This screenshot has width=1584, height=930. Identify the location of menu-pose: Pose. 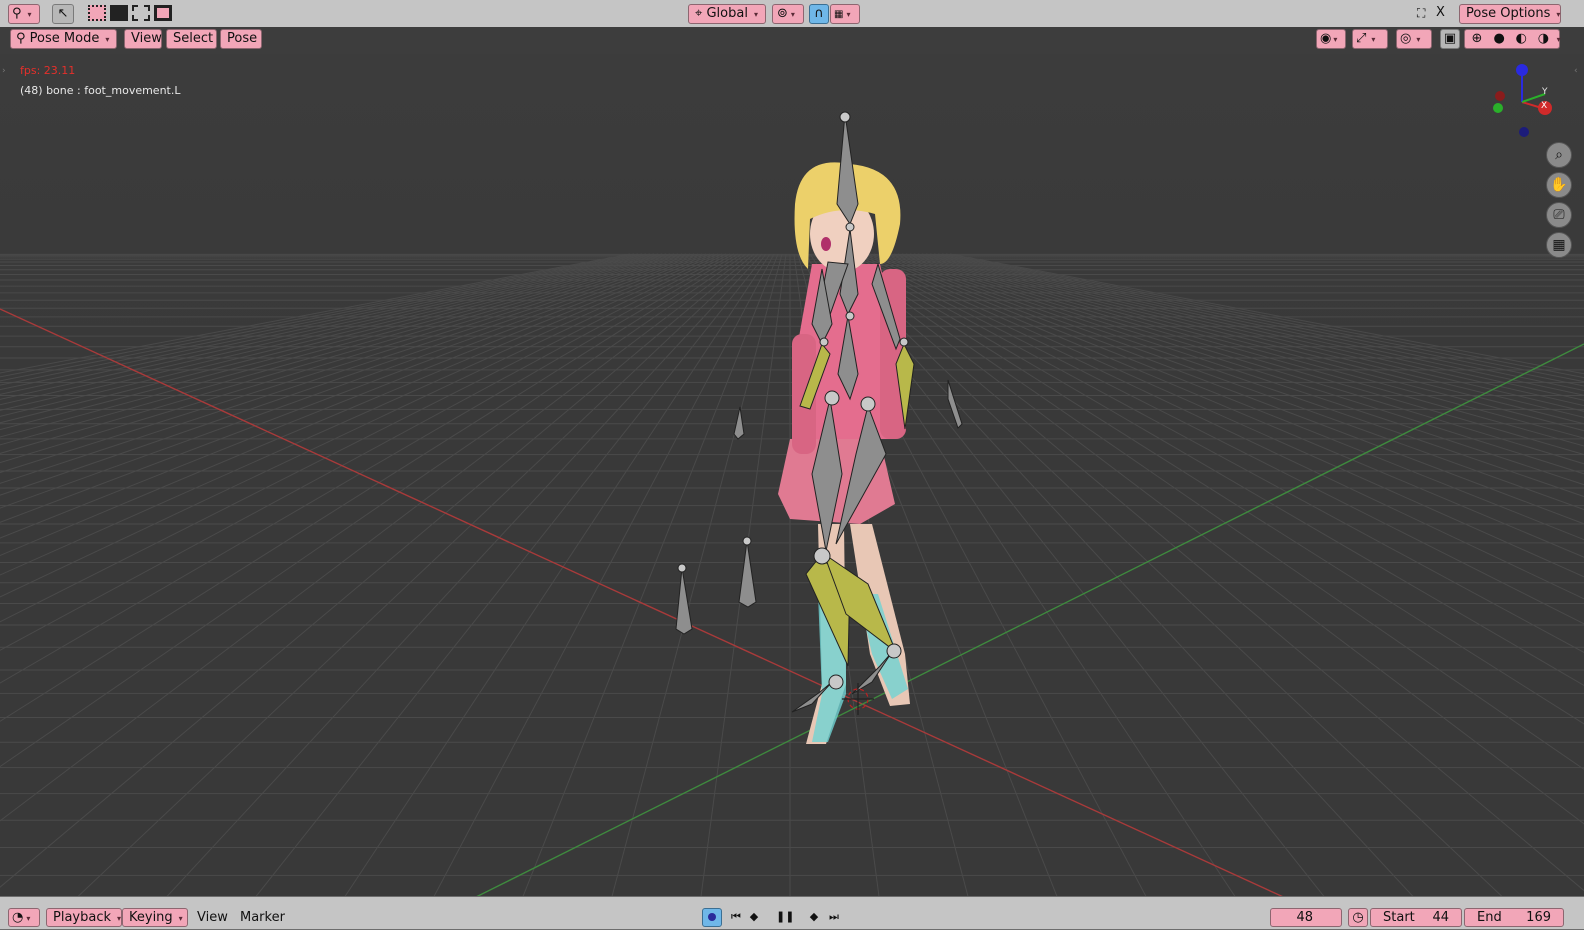
(241, 39).